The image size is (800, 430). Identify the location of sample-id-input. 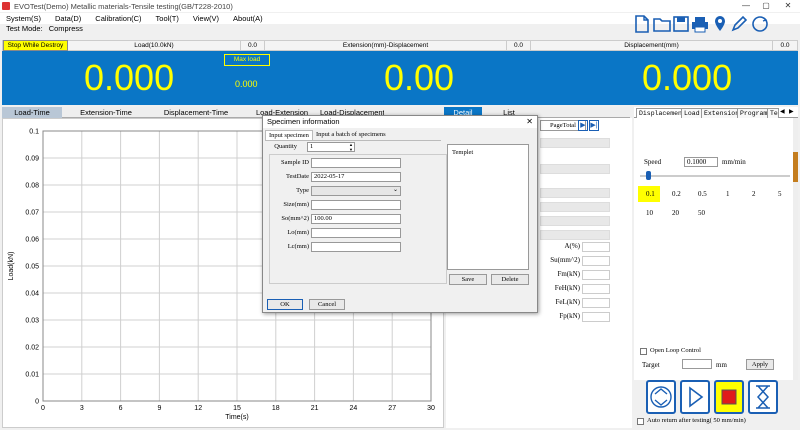
(356, 163).